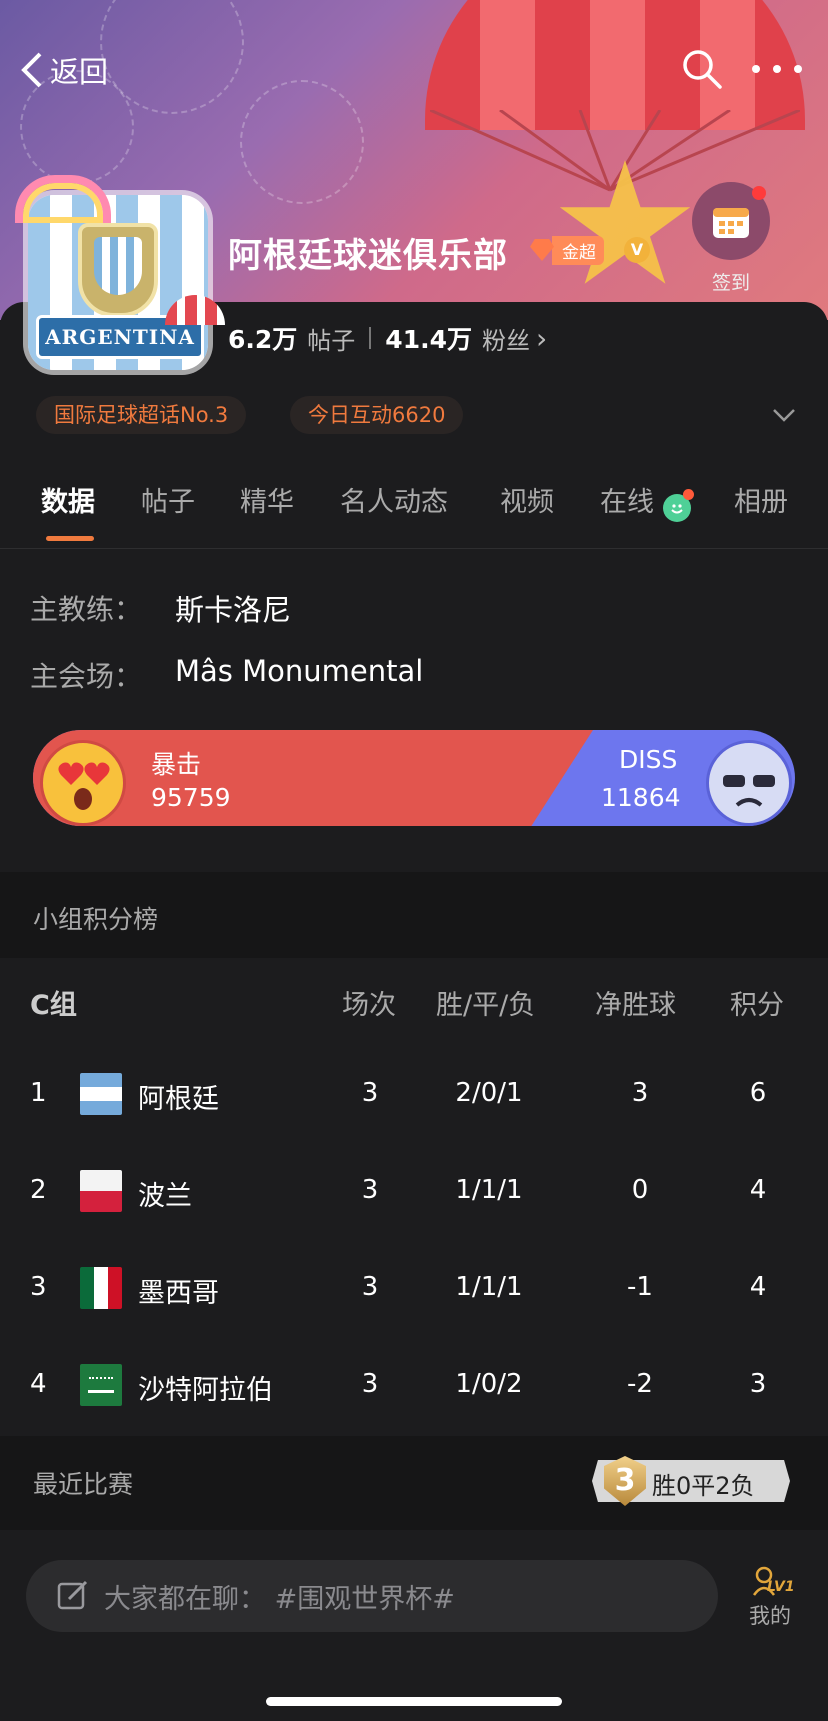 This screenshot has width=828, height=1721. What do you see at coordinates (168, 499) in the screenshot?
I see `tab-posts: 帖子` at bounding box center [168, 499].